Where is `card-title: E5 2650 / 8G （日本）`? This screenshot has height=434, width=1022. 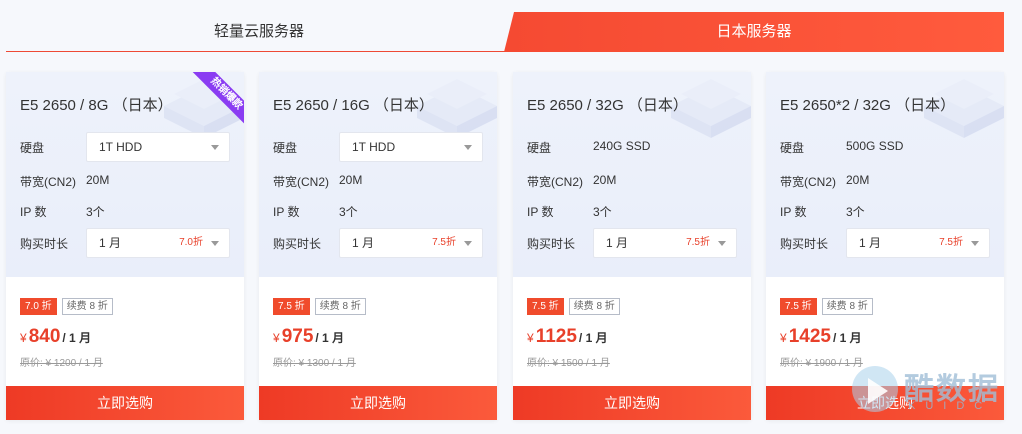
card-title: E5 2650 / 8G （日本） is located at coordinates (96, 105).